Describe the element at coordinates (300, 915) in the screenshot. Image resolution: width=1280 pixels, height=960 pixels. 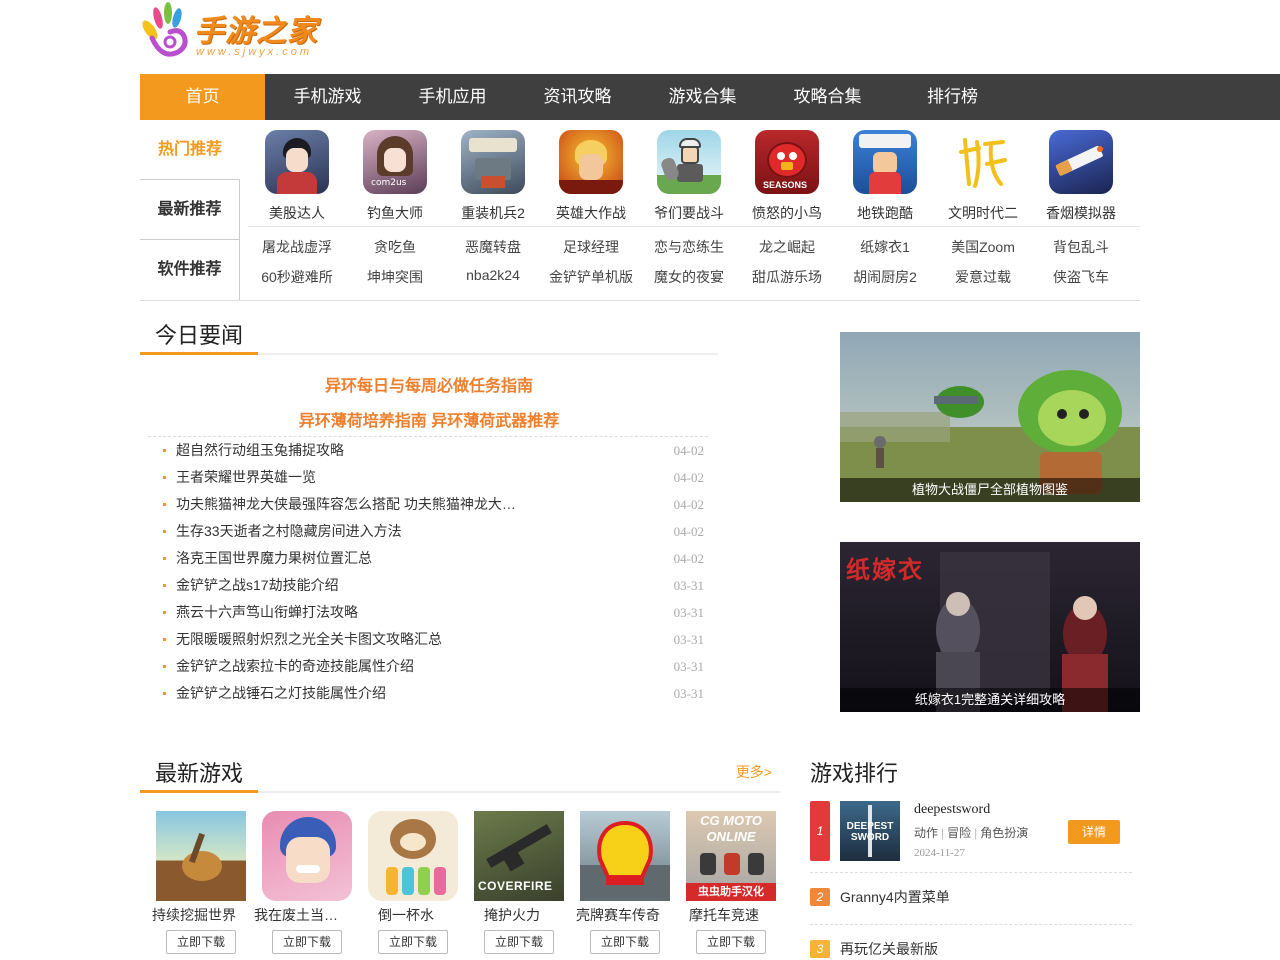
I see `game-name: 我在废土当大王` at that location.